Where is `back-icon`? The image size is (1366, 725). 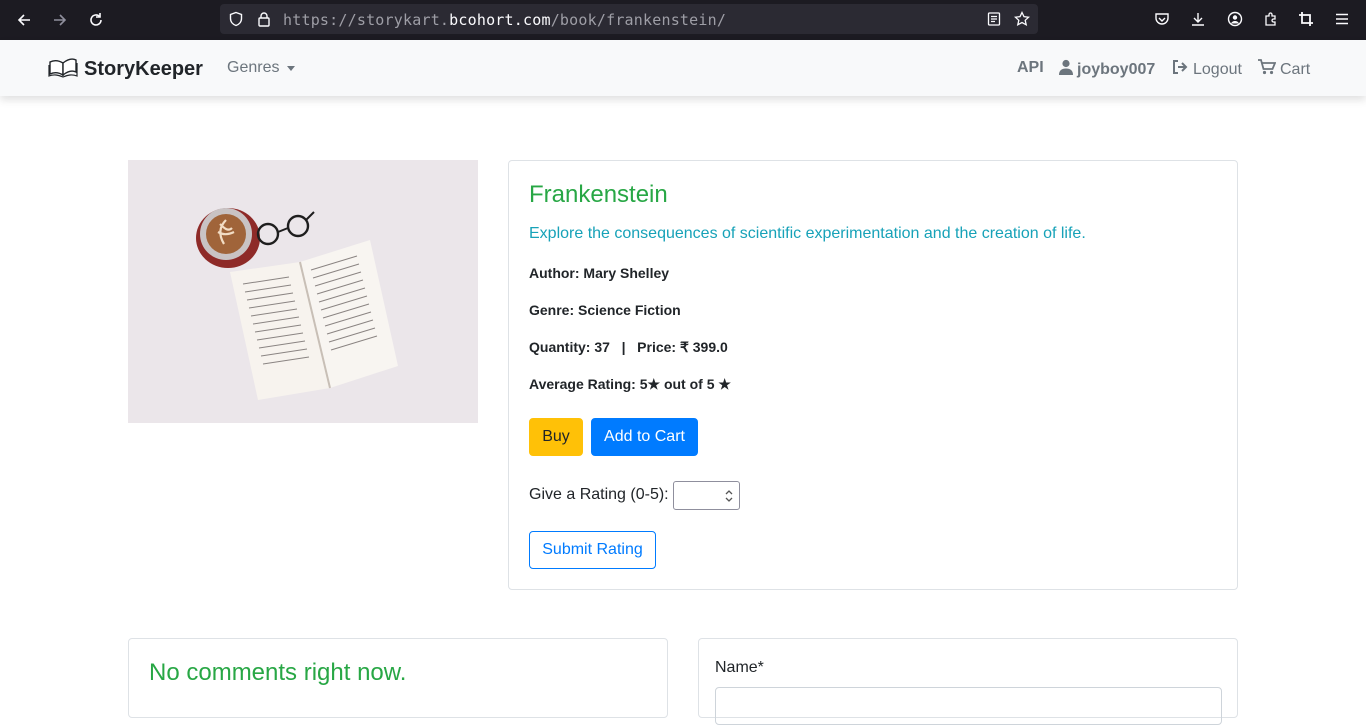 back-icon is located at coordinates (24, 20).